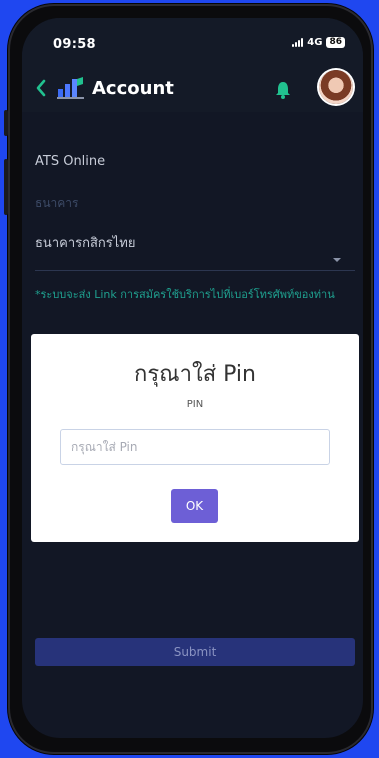 The width and height of the screenshot is (379, 758). What do you see at coordinates (194, 506) in the screenshot?
I see `ok-button: OK` at bounding box center [194, 506].